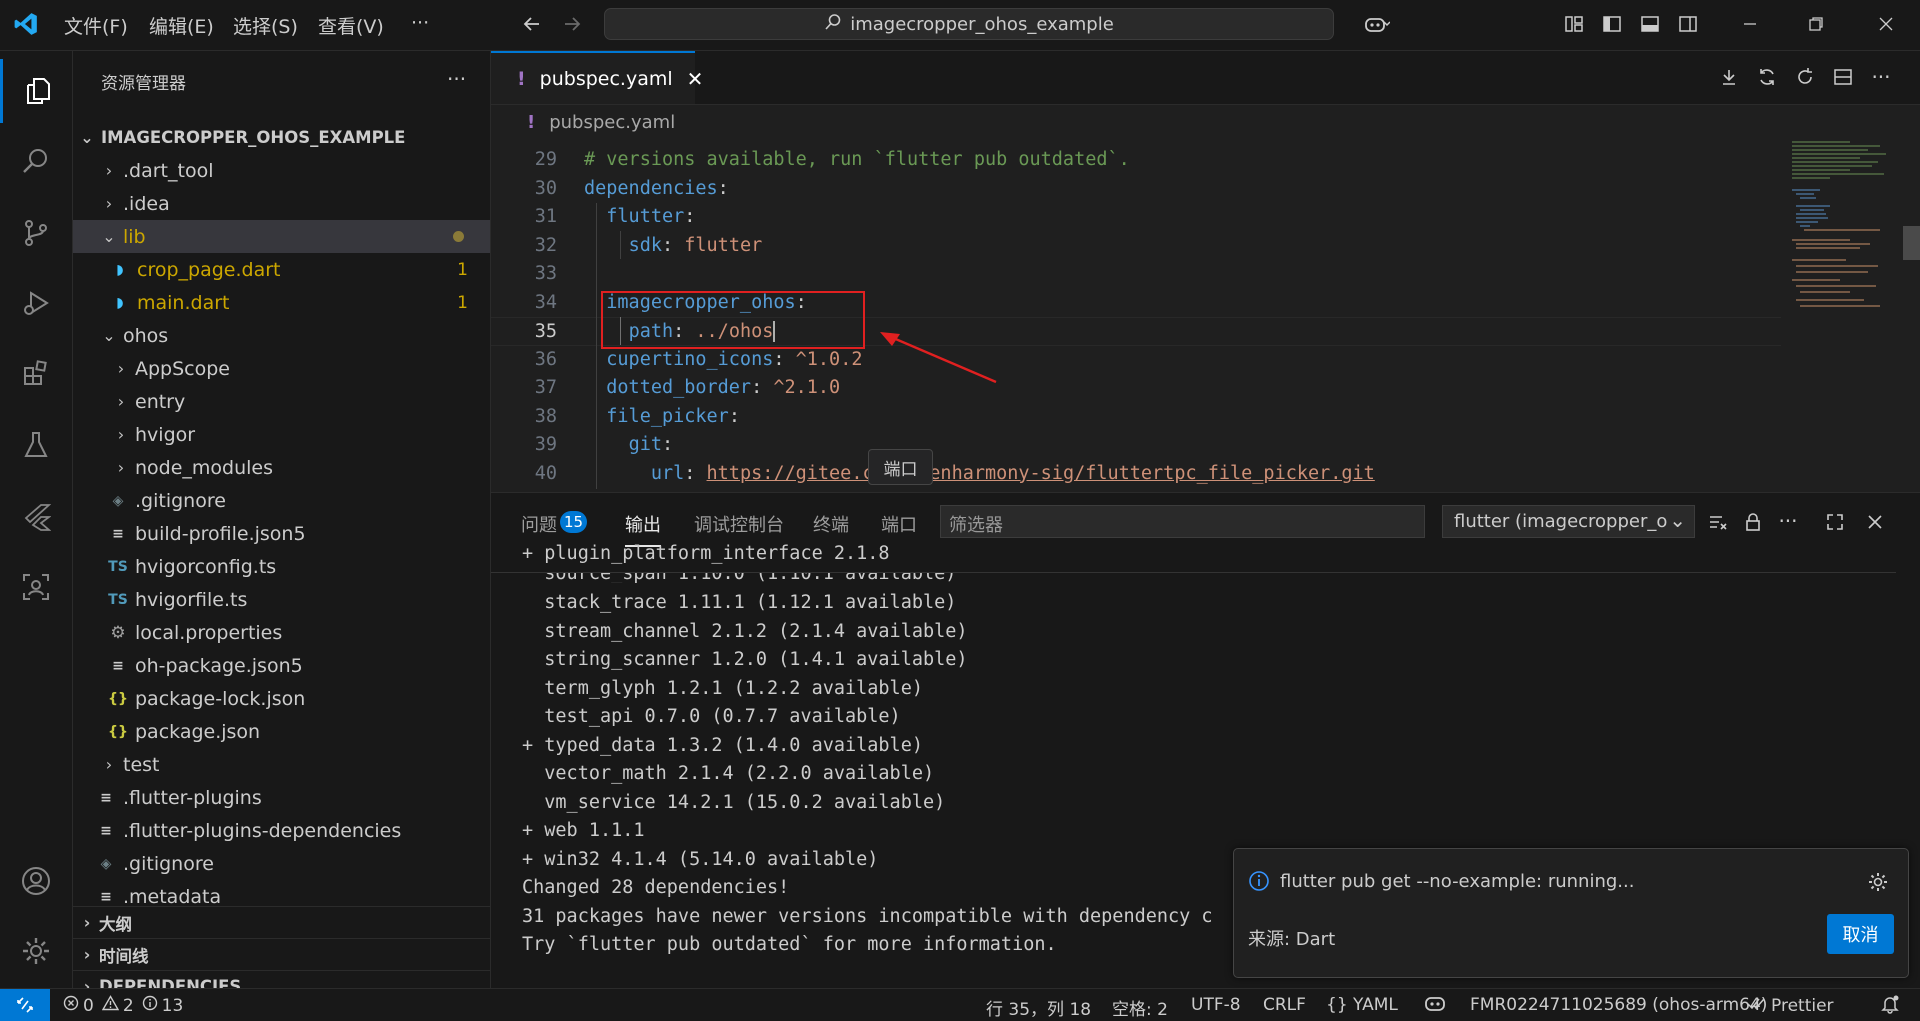 This screenshot has width=1920, height=1021. I want to click on menu-view: 查看(V), so click(351, 25).